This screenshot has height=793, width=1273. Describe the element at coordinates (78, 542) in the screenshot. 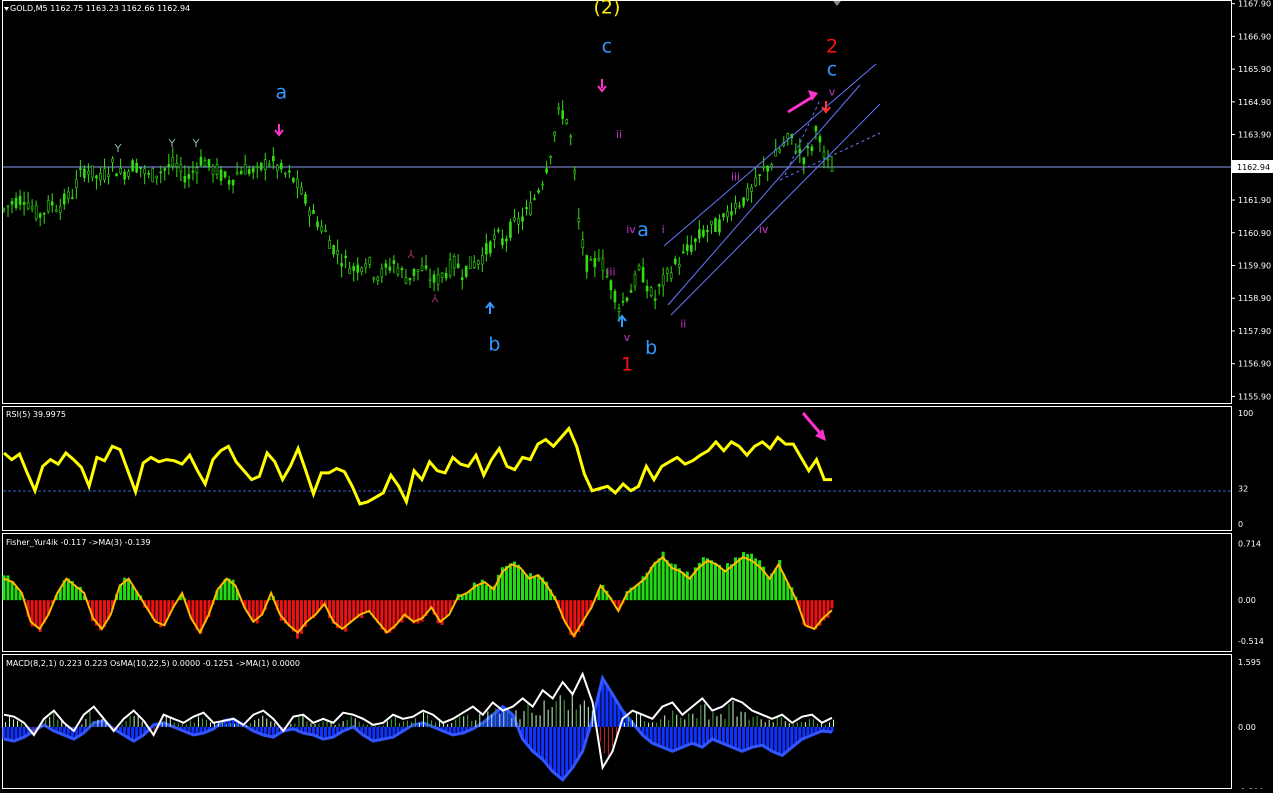

I see `fisher-header: Fisher_Yur4ik -0.117 ->MA(3) -0.139` at that location.